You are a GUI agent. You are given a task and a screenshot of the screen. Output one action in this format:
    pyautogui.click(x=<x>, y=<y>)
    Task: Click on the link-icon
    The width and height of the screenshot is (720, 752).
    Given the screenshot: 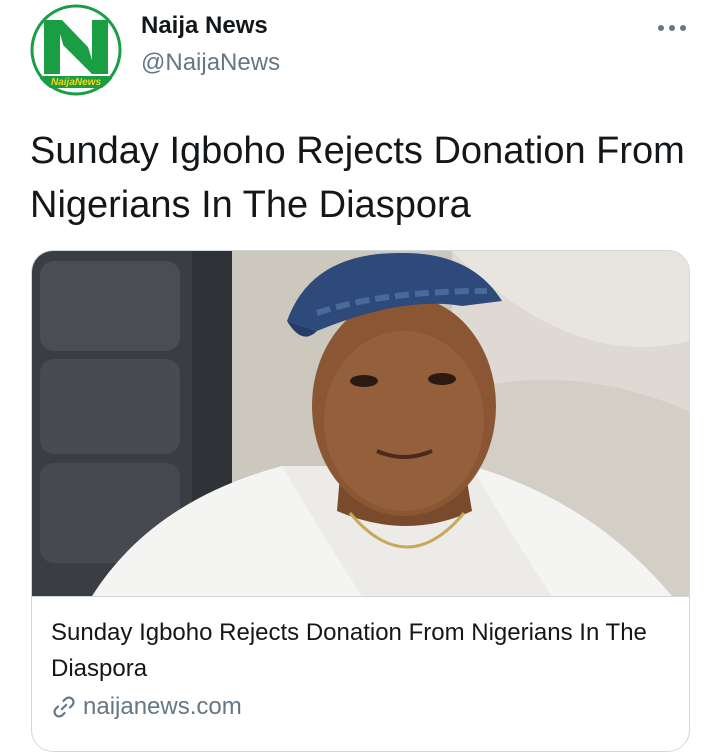 What is the action you would take?
    pyautogui.click(x=64, y=707)
    